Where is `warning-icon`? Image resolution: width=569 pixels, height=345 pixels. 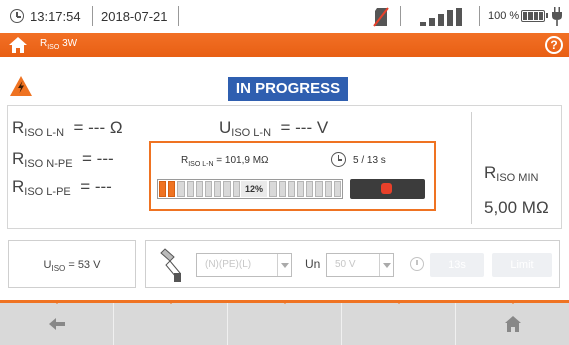
warning-icon is located at coordinates (21, 86).